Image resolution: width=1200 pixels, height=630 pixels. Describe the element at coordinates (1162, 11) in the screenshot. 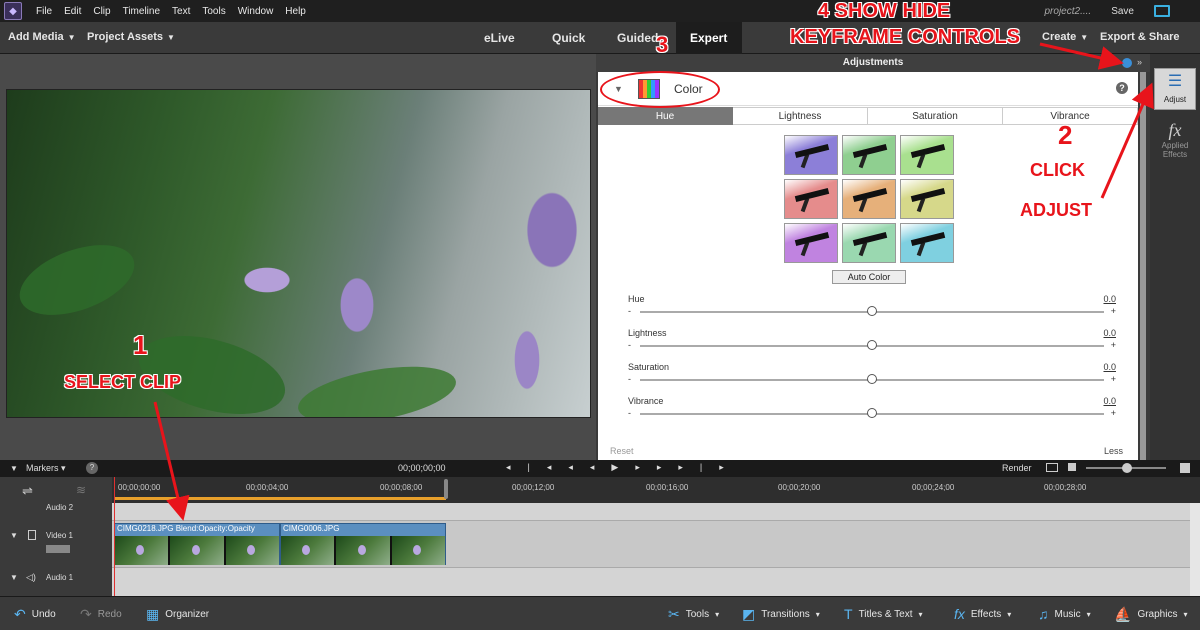

I see `monitor-icon` at that location.